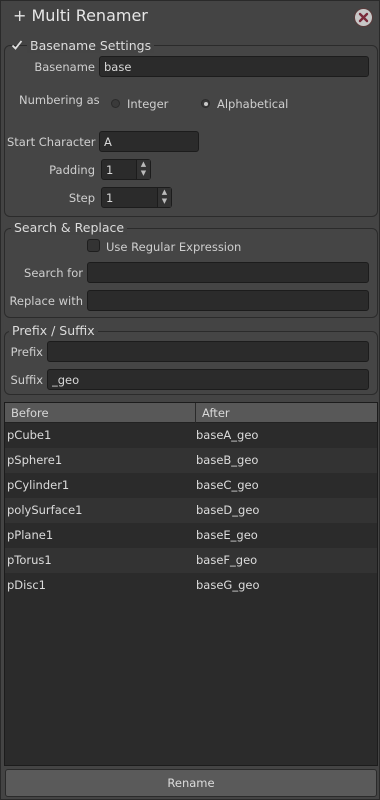  What do you see at coordinates (252, 104) in the screenshot?
I see `alphabetical-radio-label: Alphabetical` at bounding box center [252, 104].